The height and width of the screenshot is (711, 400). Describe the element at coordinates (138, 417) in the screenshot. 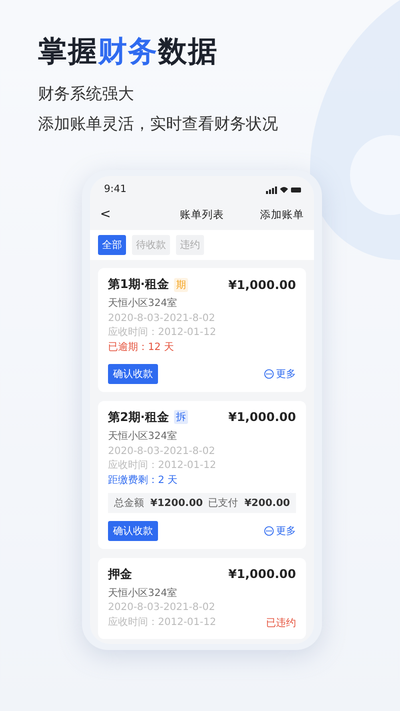

I see `bill-title: 第2期·租金` at that location.